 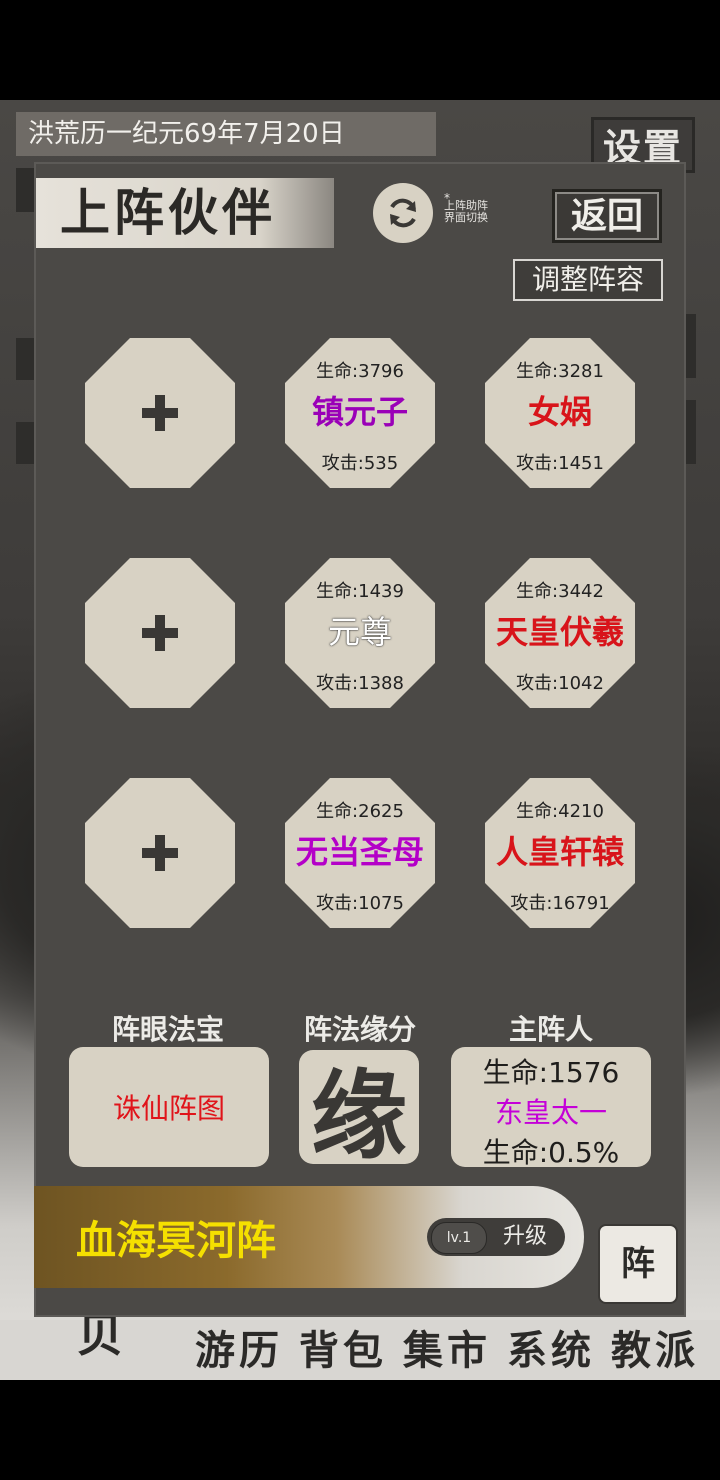 What do you see at coordinates (185, 213) in the screenshot?
I see `dialog-title: 上阵伙伴` at bounding box center [185, 213].